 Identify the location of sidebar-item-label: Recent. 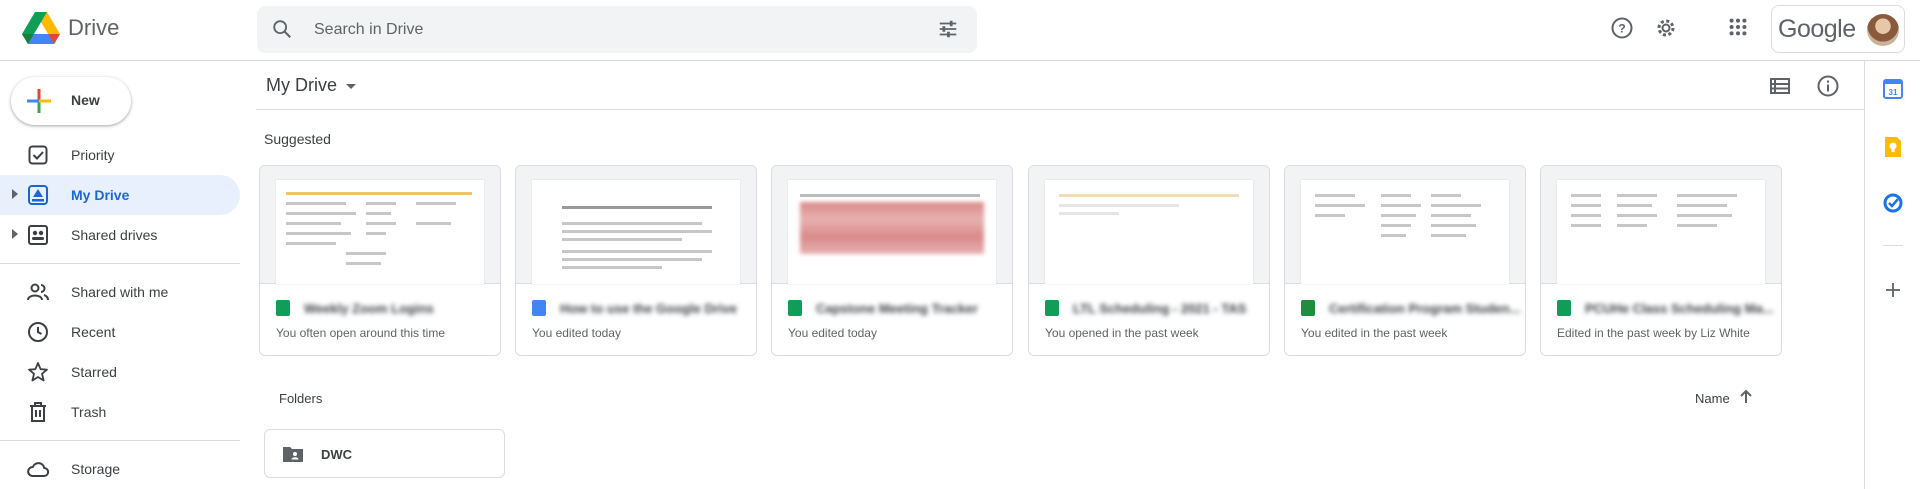
(93, 332).